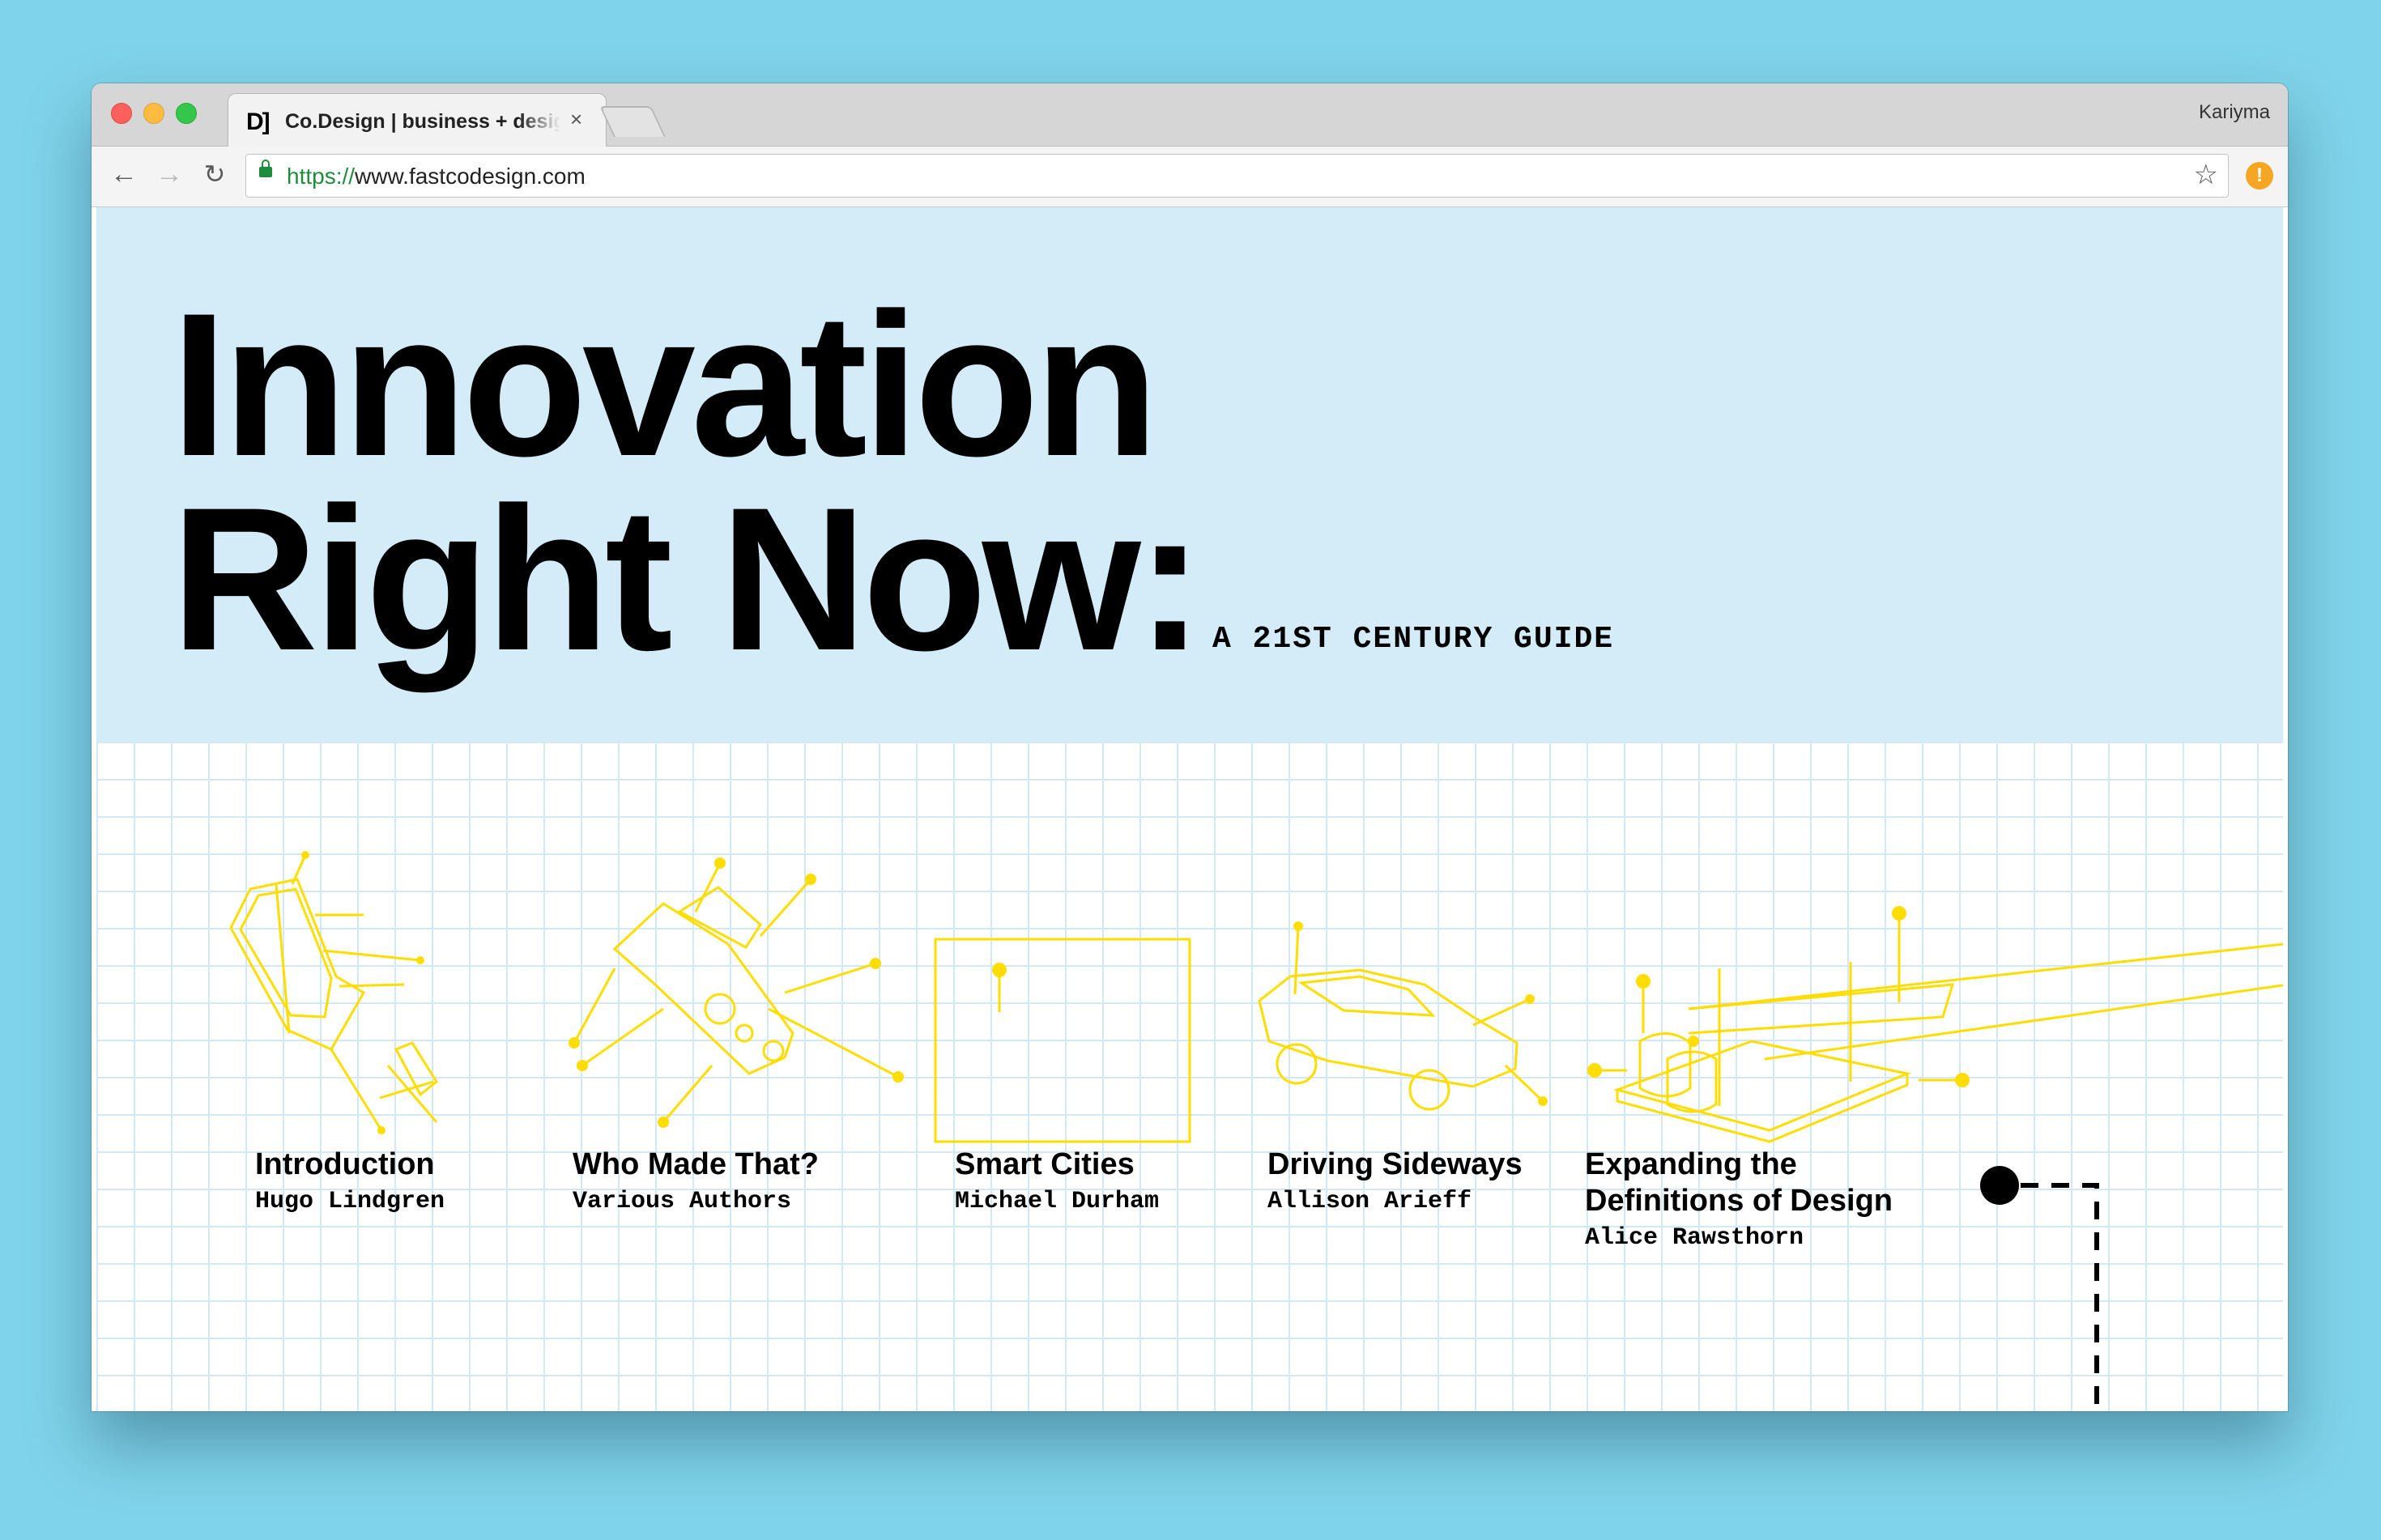 This screenshot has width=2381, height=1540. Describe the element at coordinates (470, 176) in the screenshot. I see `url-host: www.fastcodesign.com` at that location.